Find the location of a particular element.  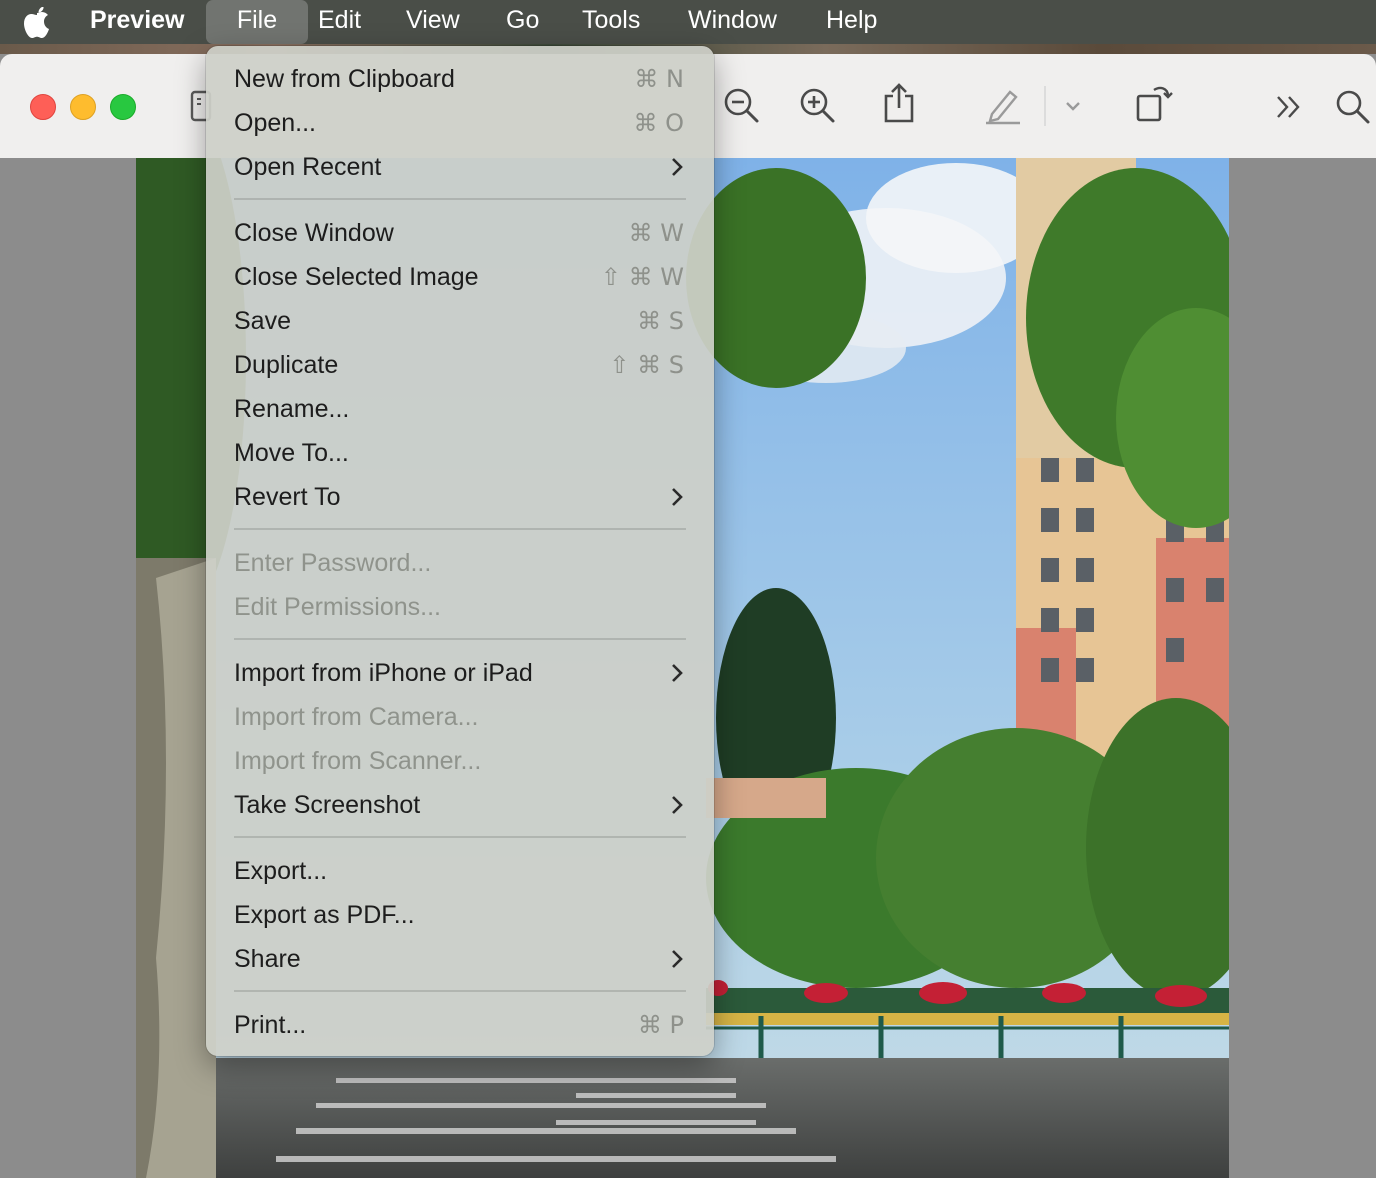

menu-item-label: Close Window is located at coordinates (314, 233).